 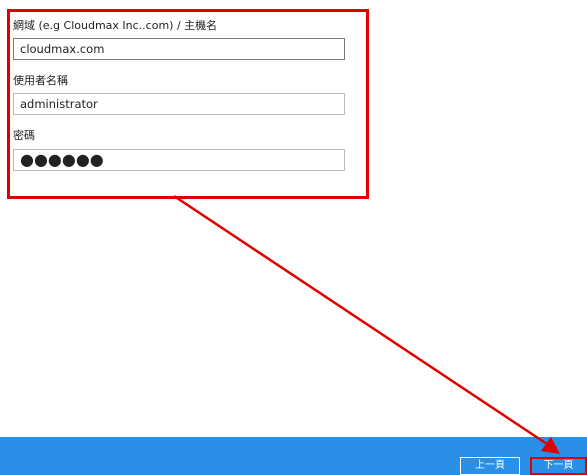 What do you see at coordinates (558, 466) in the screenshot?
I see `next-button: 下一頁` at bounding box center [558, 466].